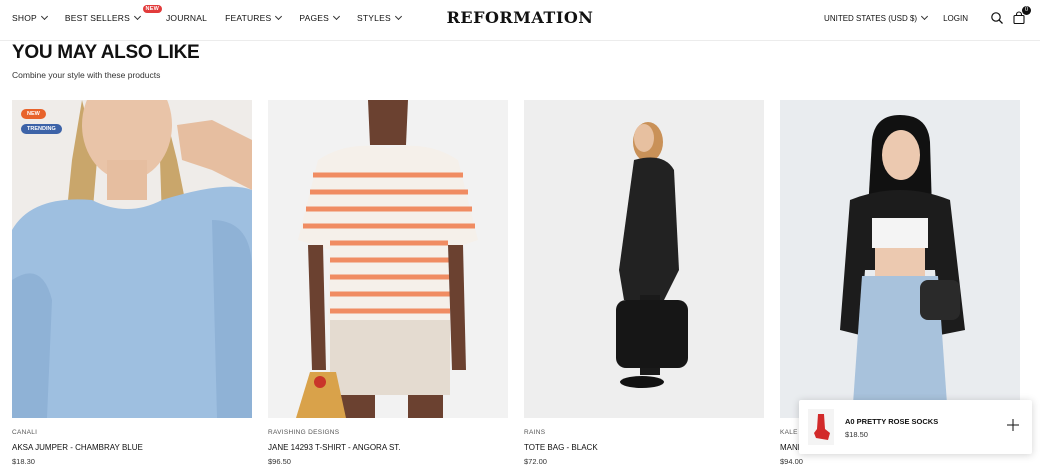 The width and height of the screenshot is (1040, 468). Describe the element at coordinates (388, 447) in the screenshot. I see `product-name: JANE 14293 T-SHIRT - ANGORA ST.` at that location.